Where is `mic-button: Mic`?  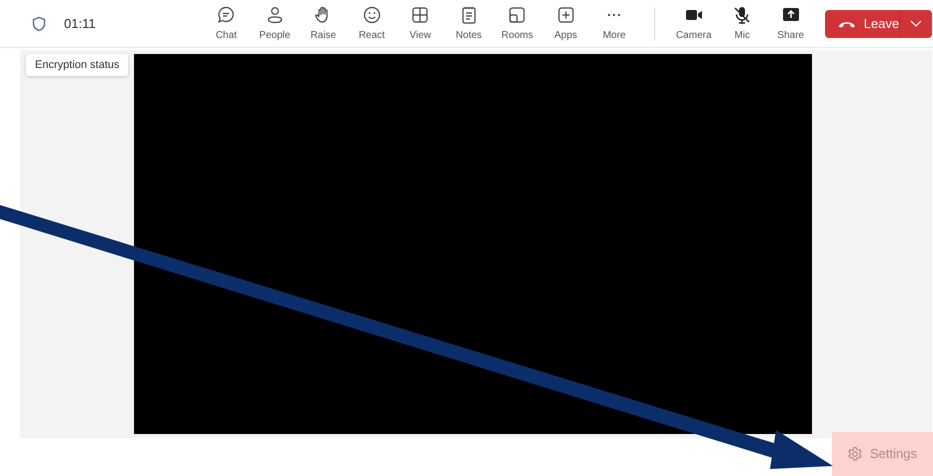
mic-button: Mic is located at coordinates (742, 24).